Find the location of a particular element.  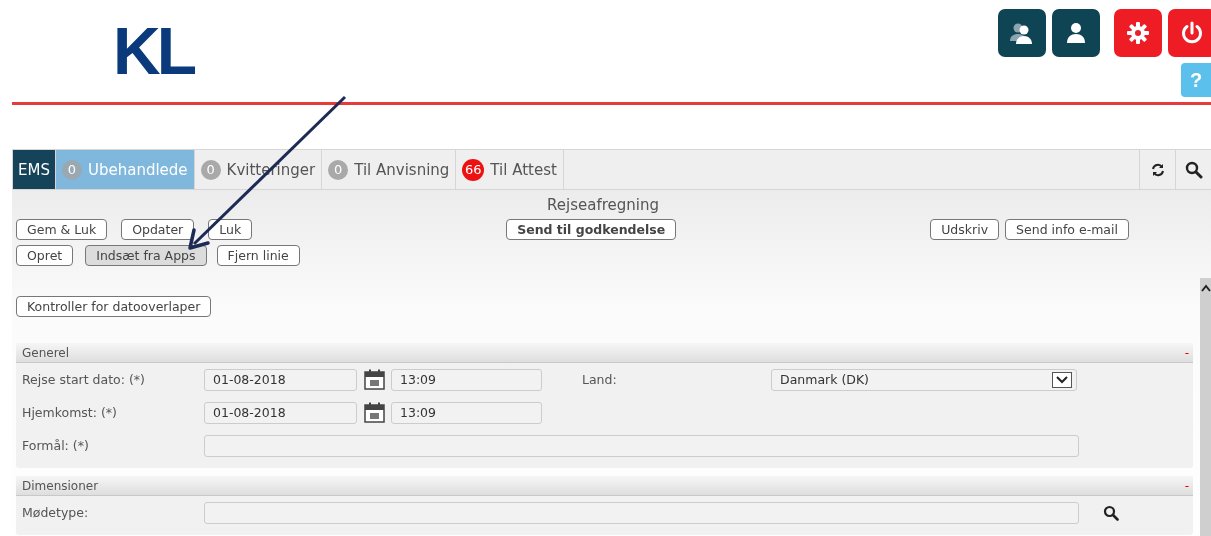

scrollbar is located at coordinates (1205, 407).